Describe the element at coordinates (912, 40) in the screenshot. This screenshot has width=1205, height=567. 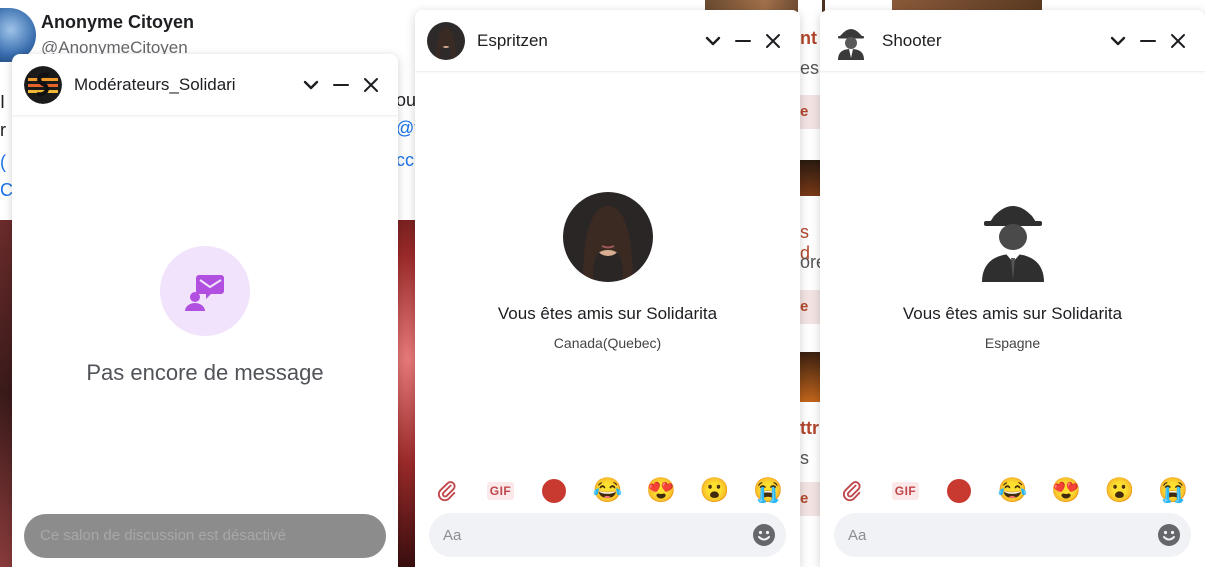
I see `chat-title: Shooter` at that location.